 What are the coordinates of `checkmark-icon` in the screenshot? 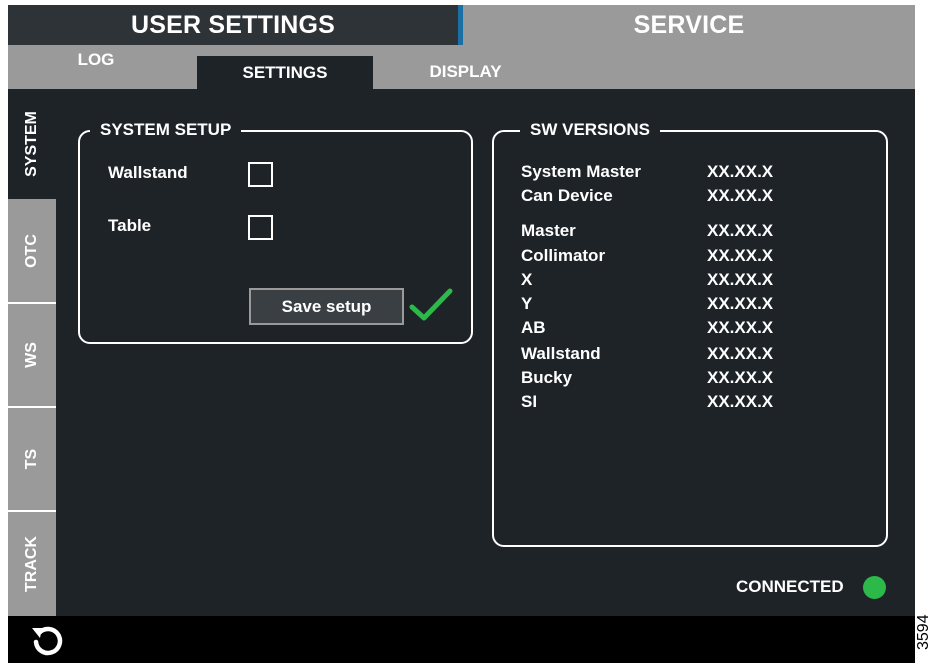 It's located at (431, 304).